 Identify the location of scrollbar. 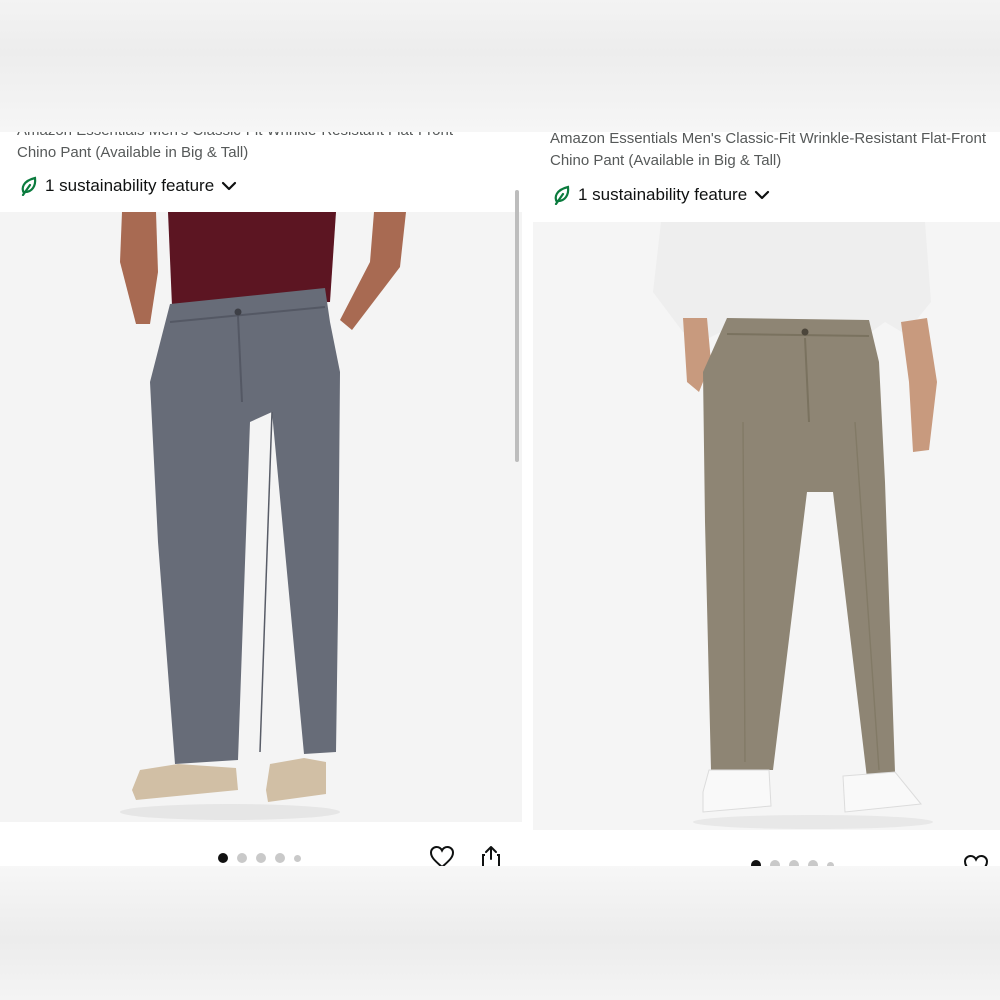
(517, 326).